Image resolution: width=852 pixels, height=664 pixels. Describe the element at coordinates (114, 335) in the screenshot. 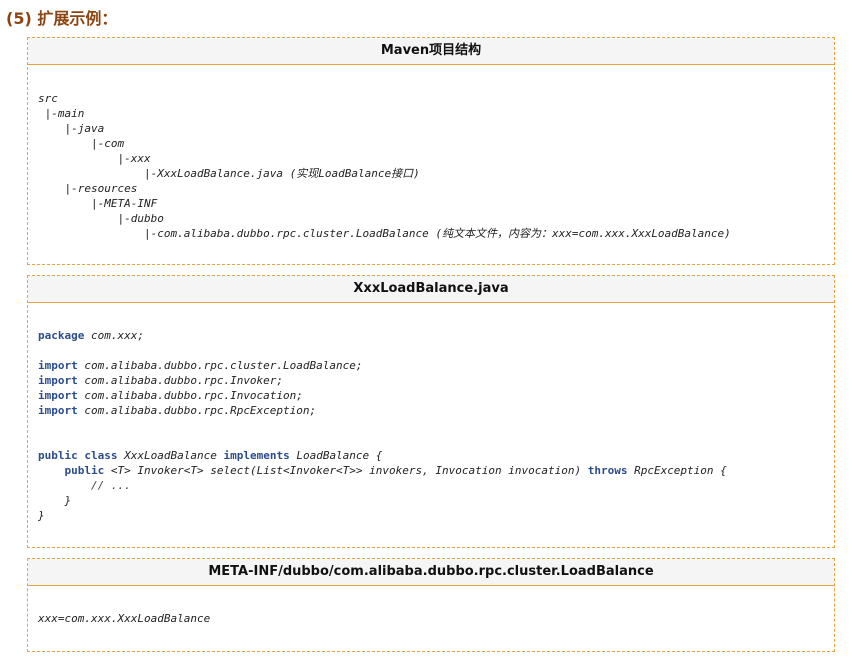

I see `package-name: com.xxx;` at that location.